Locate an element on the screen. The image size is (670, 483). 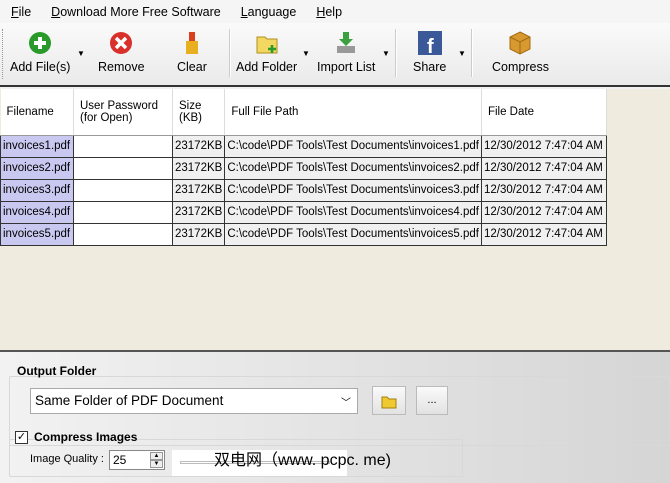
import-list-dropdown-icon: ▼ is located at coordinates (386, 53).